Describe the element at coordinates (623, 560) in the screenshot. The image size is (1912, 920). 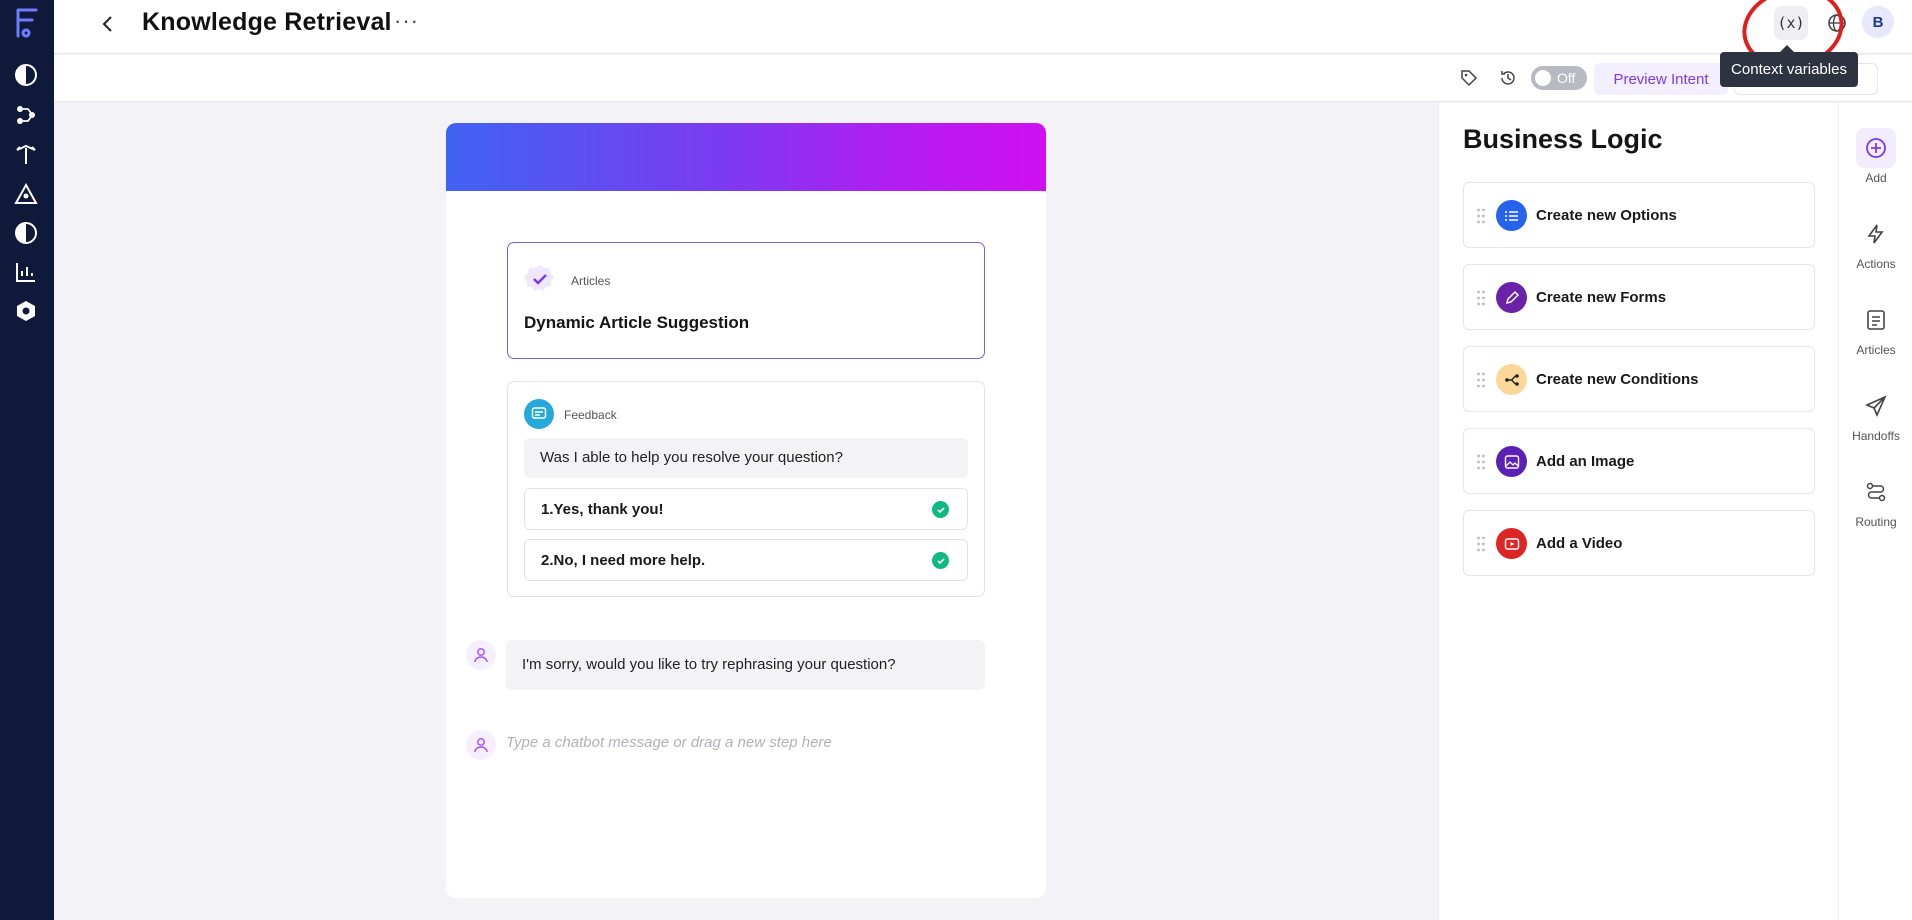
I see `feedback-option-label: 2.No, I need more help.` at that location.